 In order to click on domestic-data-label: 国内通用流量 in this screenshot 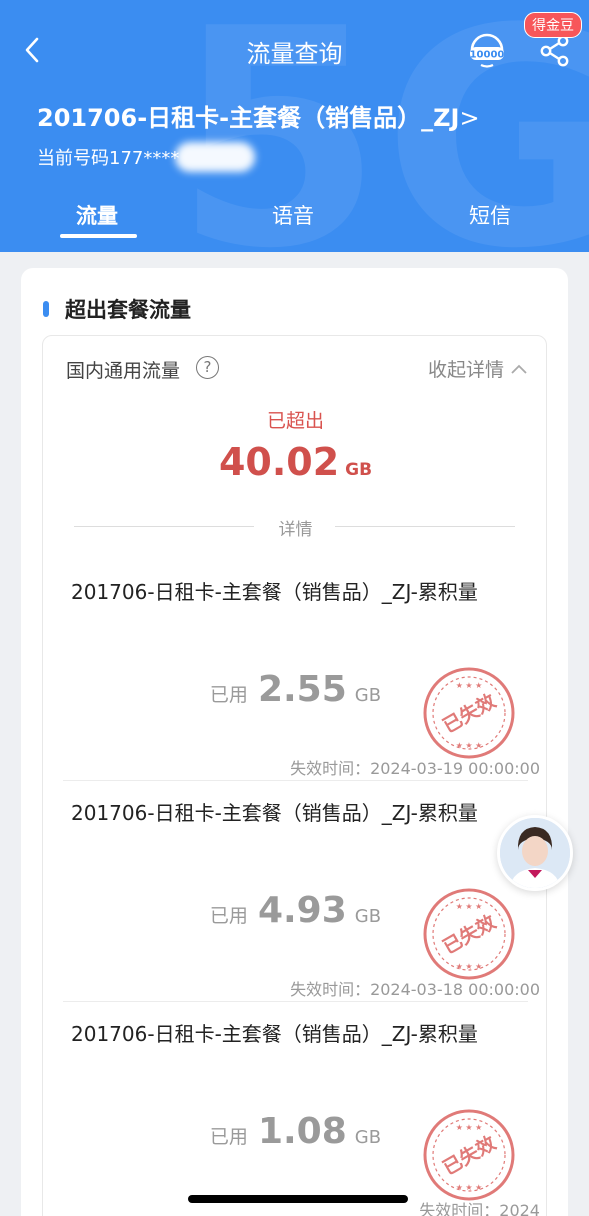, I will do `click(123, 371)`.